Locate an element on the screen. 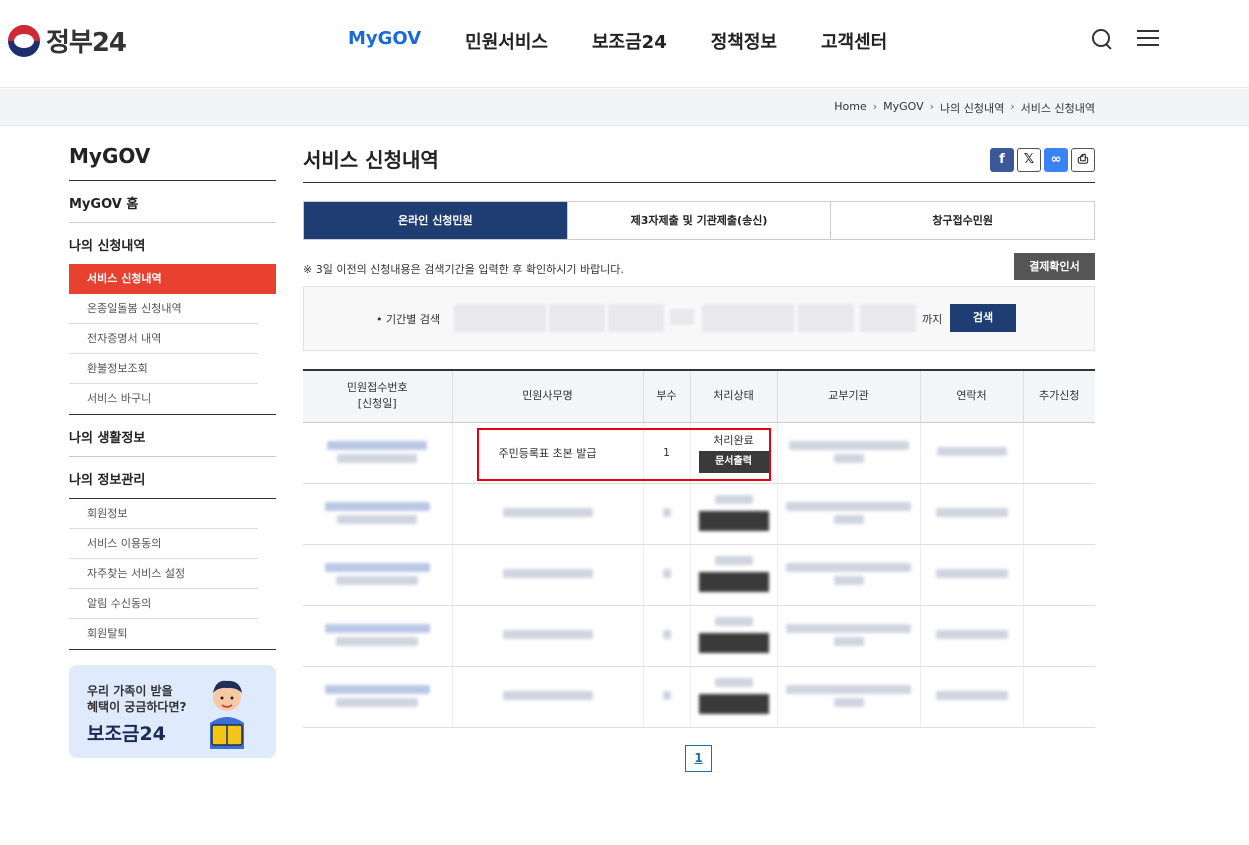 This screenshot has height=845, width=1249. period-search-box: • 기간별 검색 까지 검색 is located at coordinates (699, 318).